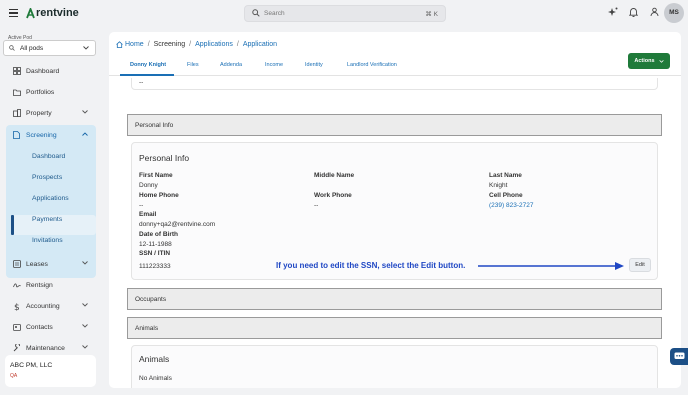  I want to click on sidebar-item-label: Accounting, so click(43, 306).